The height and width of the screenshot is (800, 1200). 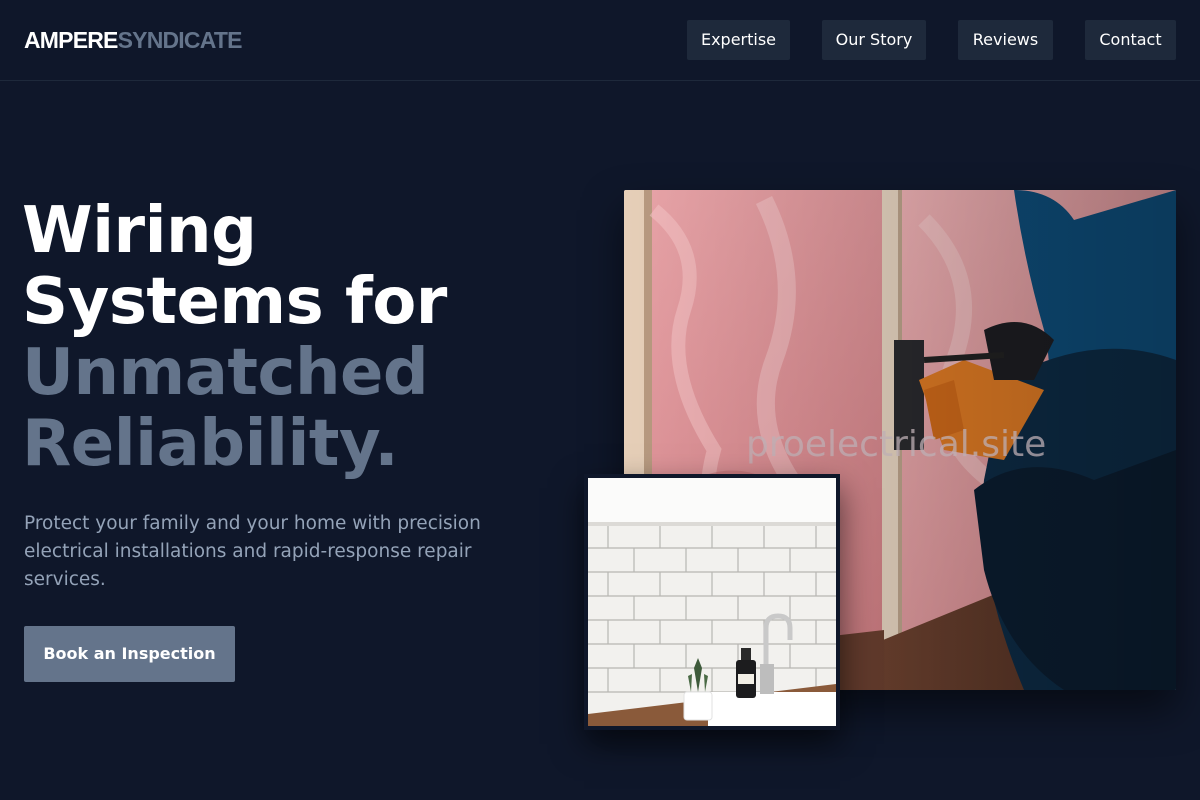 I want to click on logo-primary: AMPERE, so click(x=71, y=40).